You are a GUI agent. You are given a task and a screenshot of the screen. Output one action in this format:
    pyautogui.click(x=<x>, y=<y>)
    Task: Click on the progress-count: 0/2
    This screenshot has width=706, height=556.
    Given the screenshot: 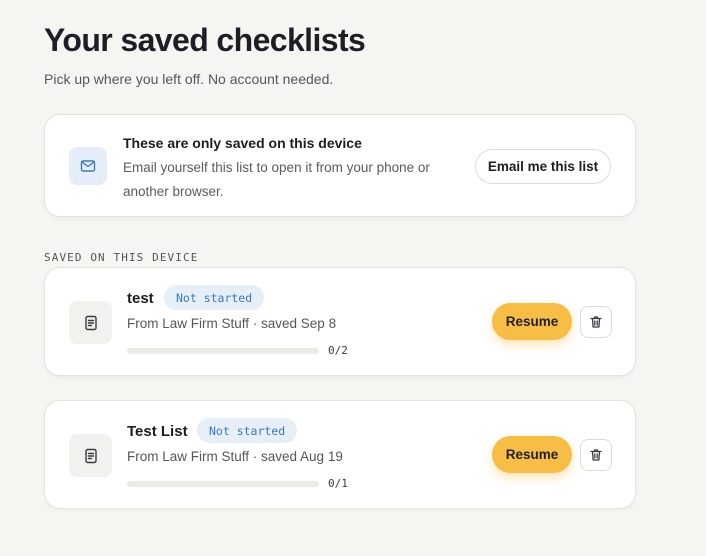 What is the action you would take?
    pyautogui.click(x=338, y=350)
    